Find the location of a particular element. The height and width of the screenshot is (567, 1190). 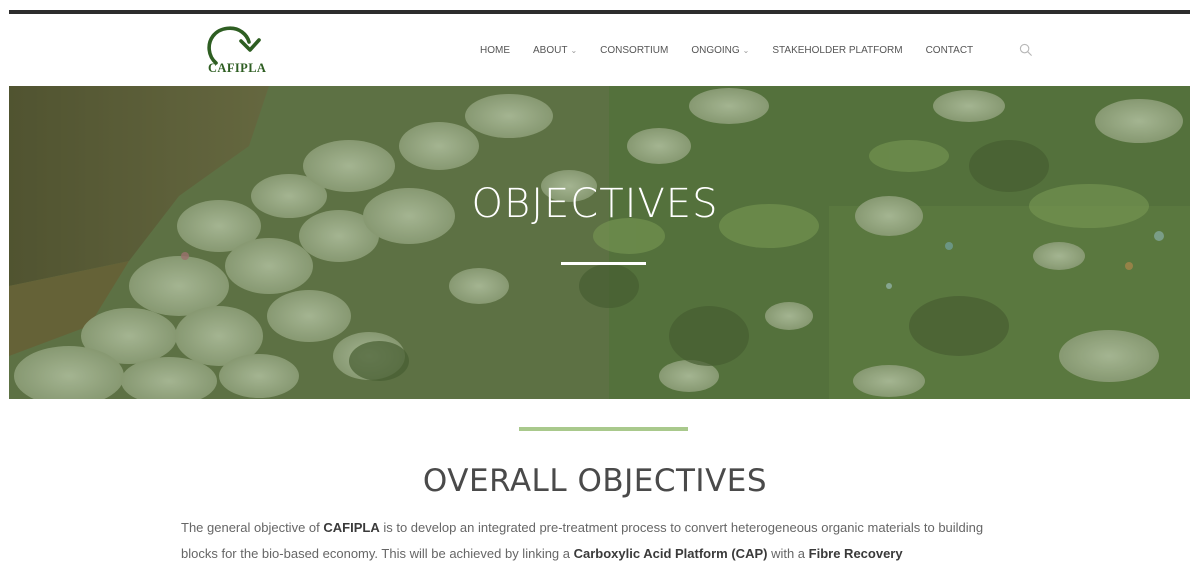

nav-ongoing: ONGOING ⌄ is located at coordinates (720, 50).